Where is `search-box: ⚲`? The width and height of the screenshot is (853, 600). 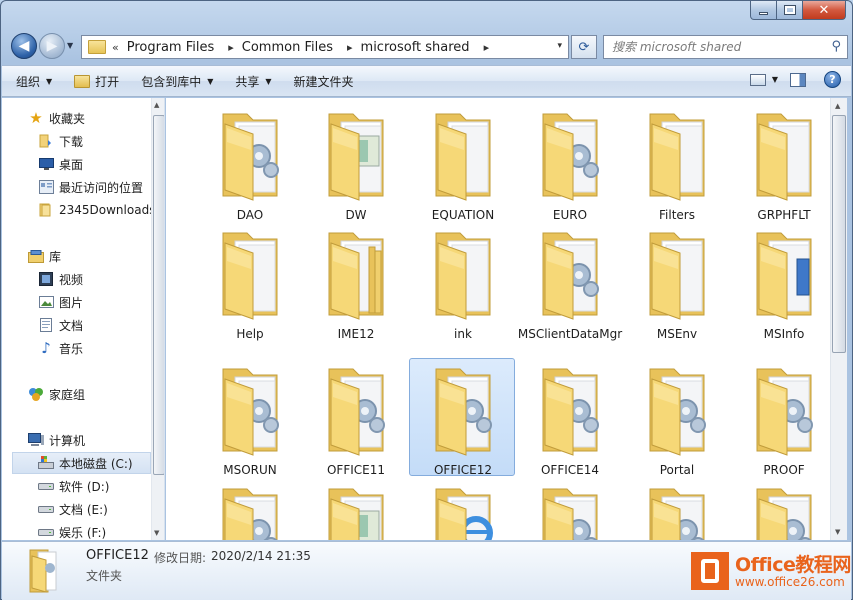 search-box: ⚲ is located at coordinates (725, 47).